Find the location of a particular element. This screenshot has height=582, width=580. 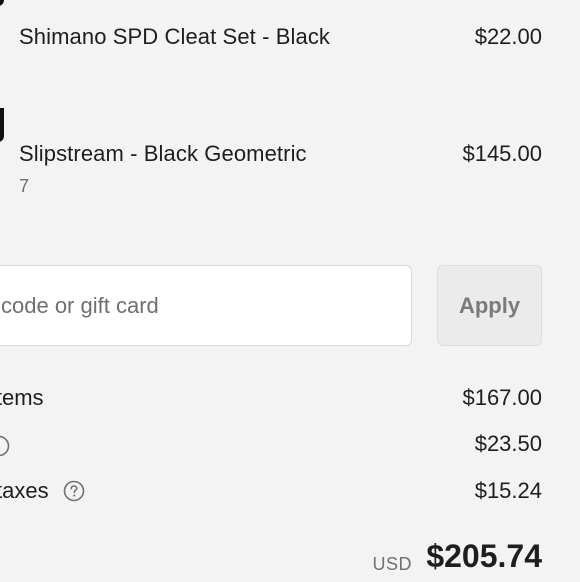

subtotal-label: items is located at coordinates (22, 398).